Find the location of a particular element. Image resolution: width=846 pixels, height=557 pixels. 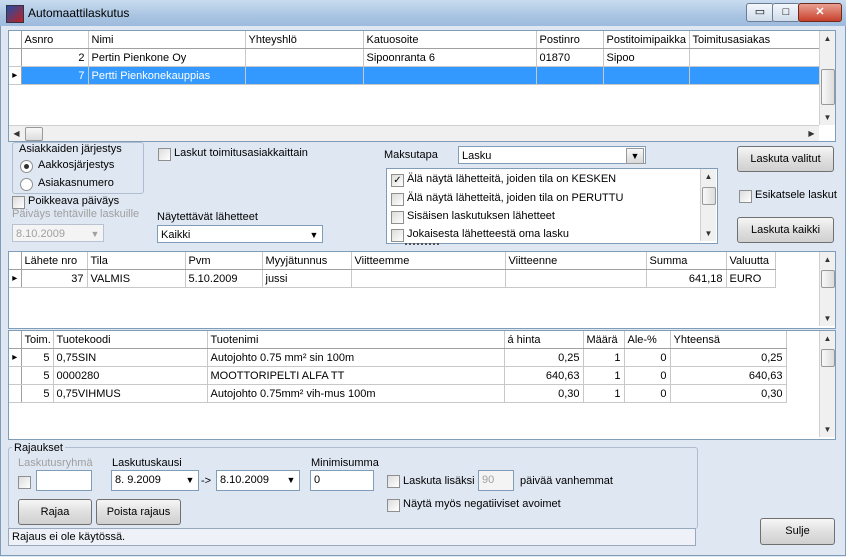

col-postitoimipaikka: Postitoimipaikka is located at coordinates (646, 40).